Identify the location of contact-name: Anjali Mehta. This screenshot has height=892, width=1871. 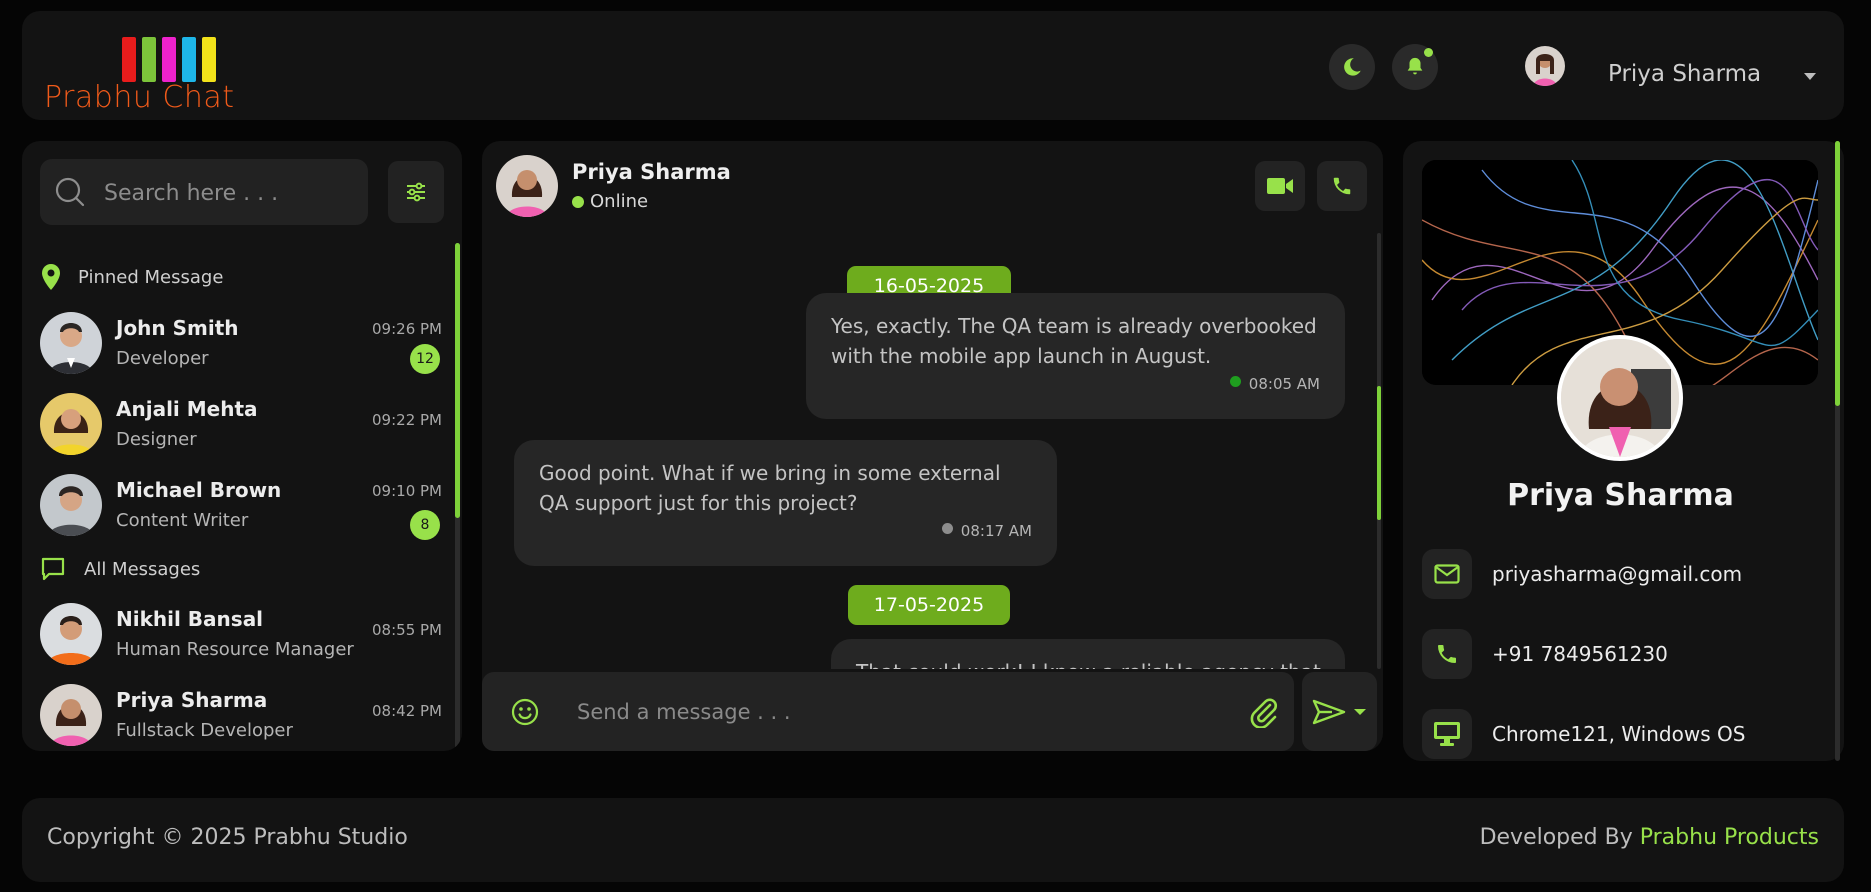
(187, 409).